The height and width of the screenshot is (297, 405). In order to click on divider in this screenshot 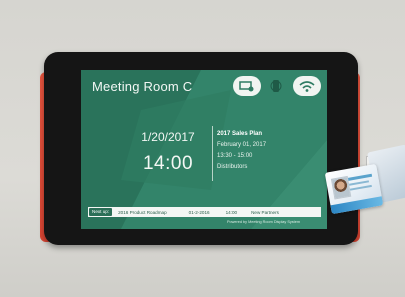, I will do `click(212, 153)`.